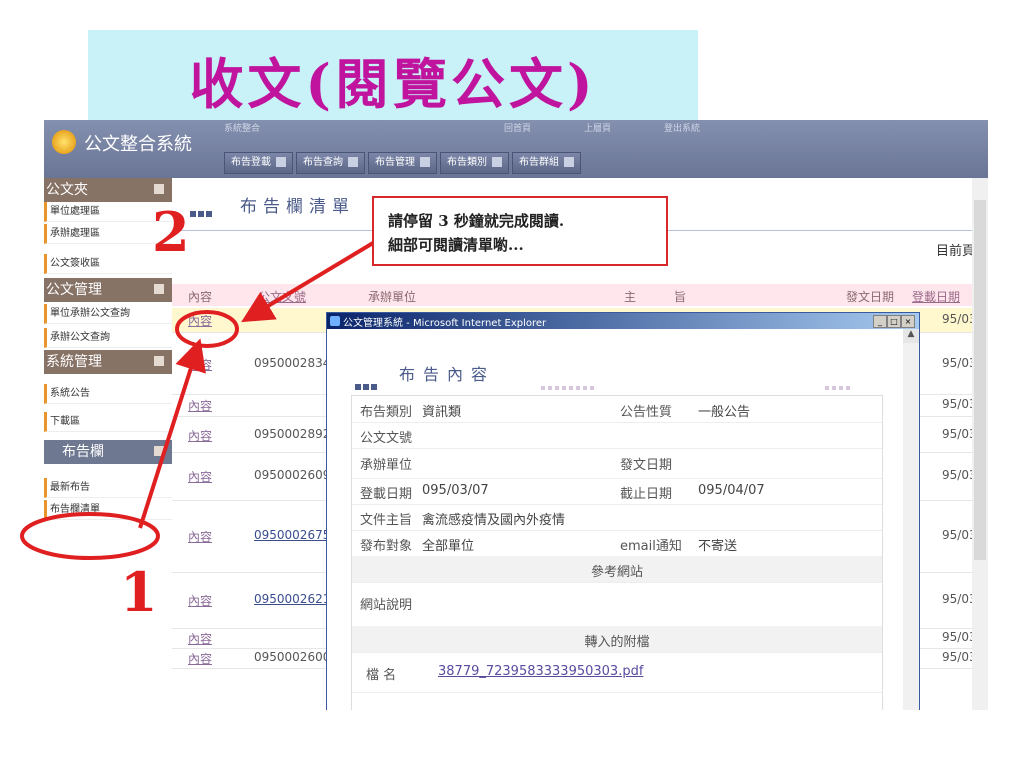  I want to click on step-number-2: 2, so click(171, 232).